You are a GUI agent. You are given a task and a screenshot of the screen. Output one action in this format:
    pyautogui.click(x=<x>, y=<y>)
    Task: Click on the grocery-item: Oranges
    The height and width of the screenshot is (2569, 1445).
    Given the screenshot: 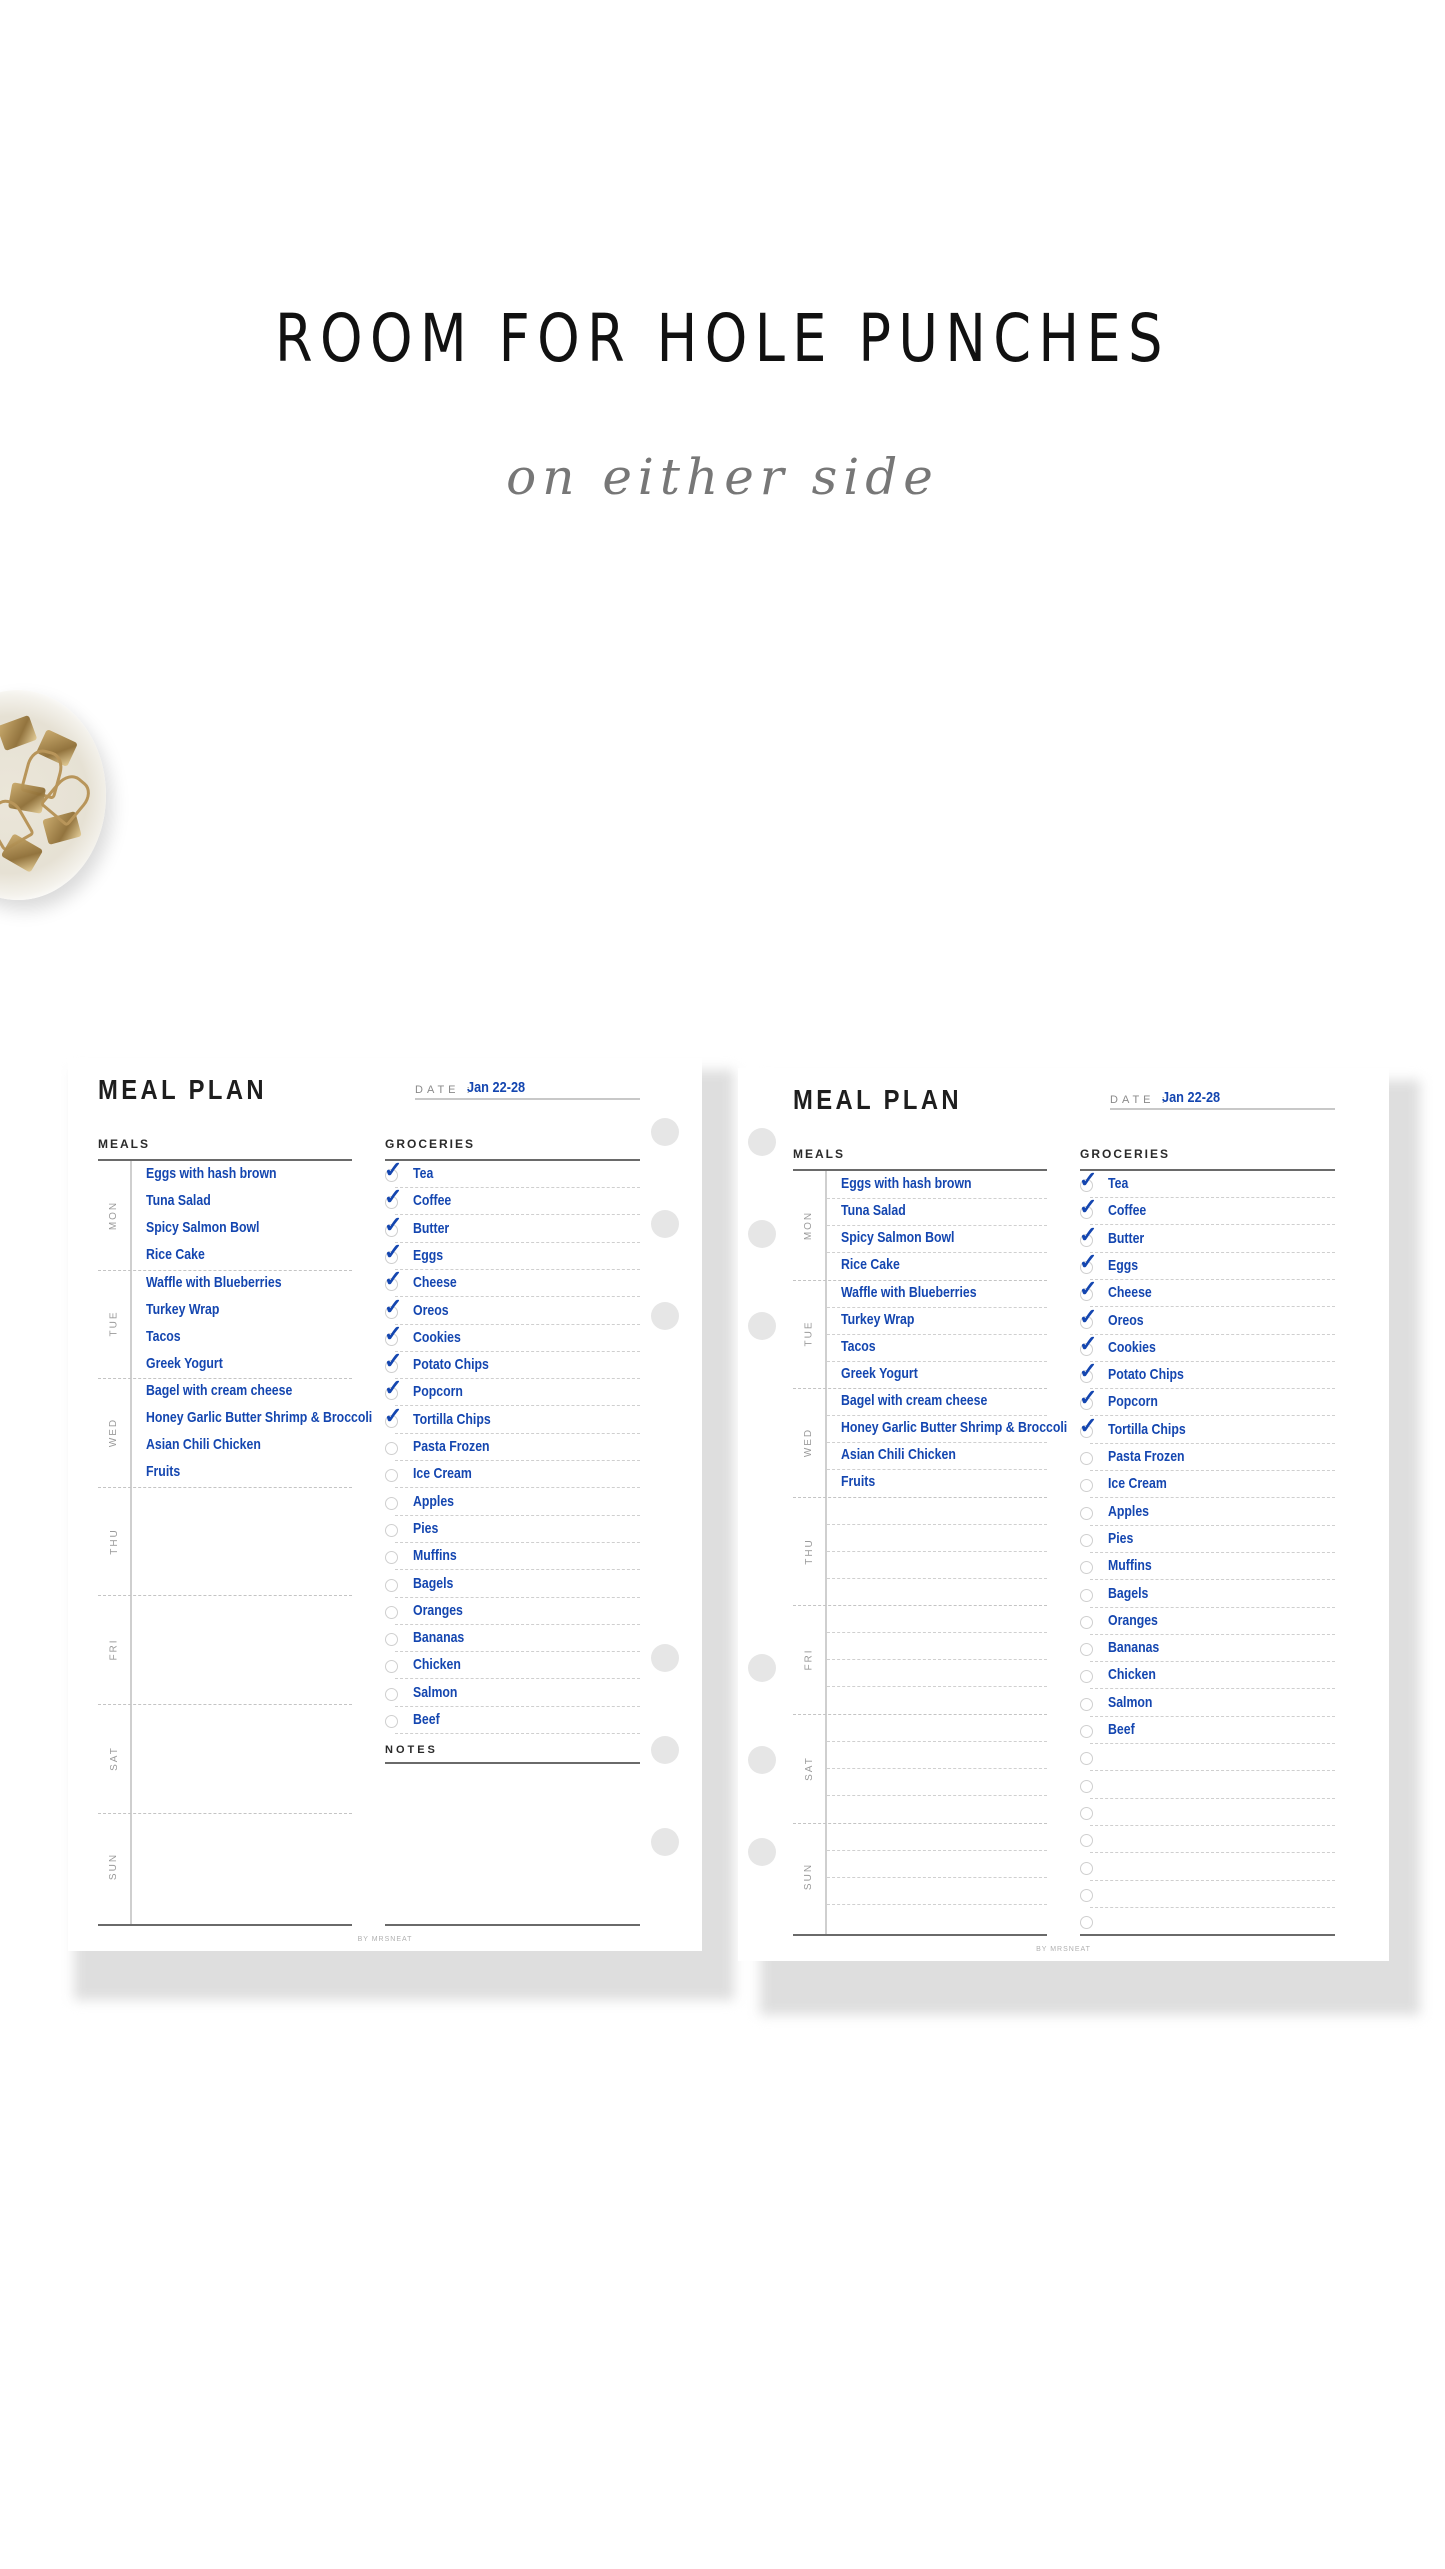 What is the action you would take?
    pyautogui.click(x=1207, y=1621)
    